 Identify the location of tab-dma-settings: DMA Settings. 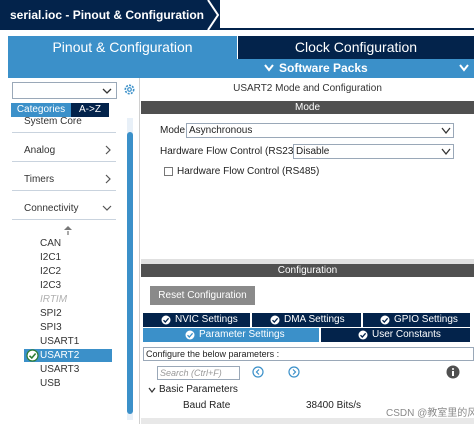
(306, 320).